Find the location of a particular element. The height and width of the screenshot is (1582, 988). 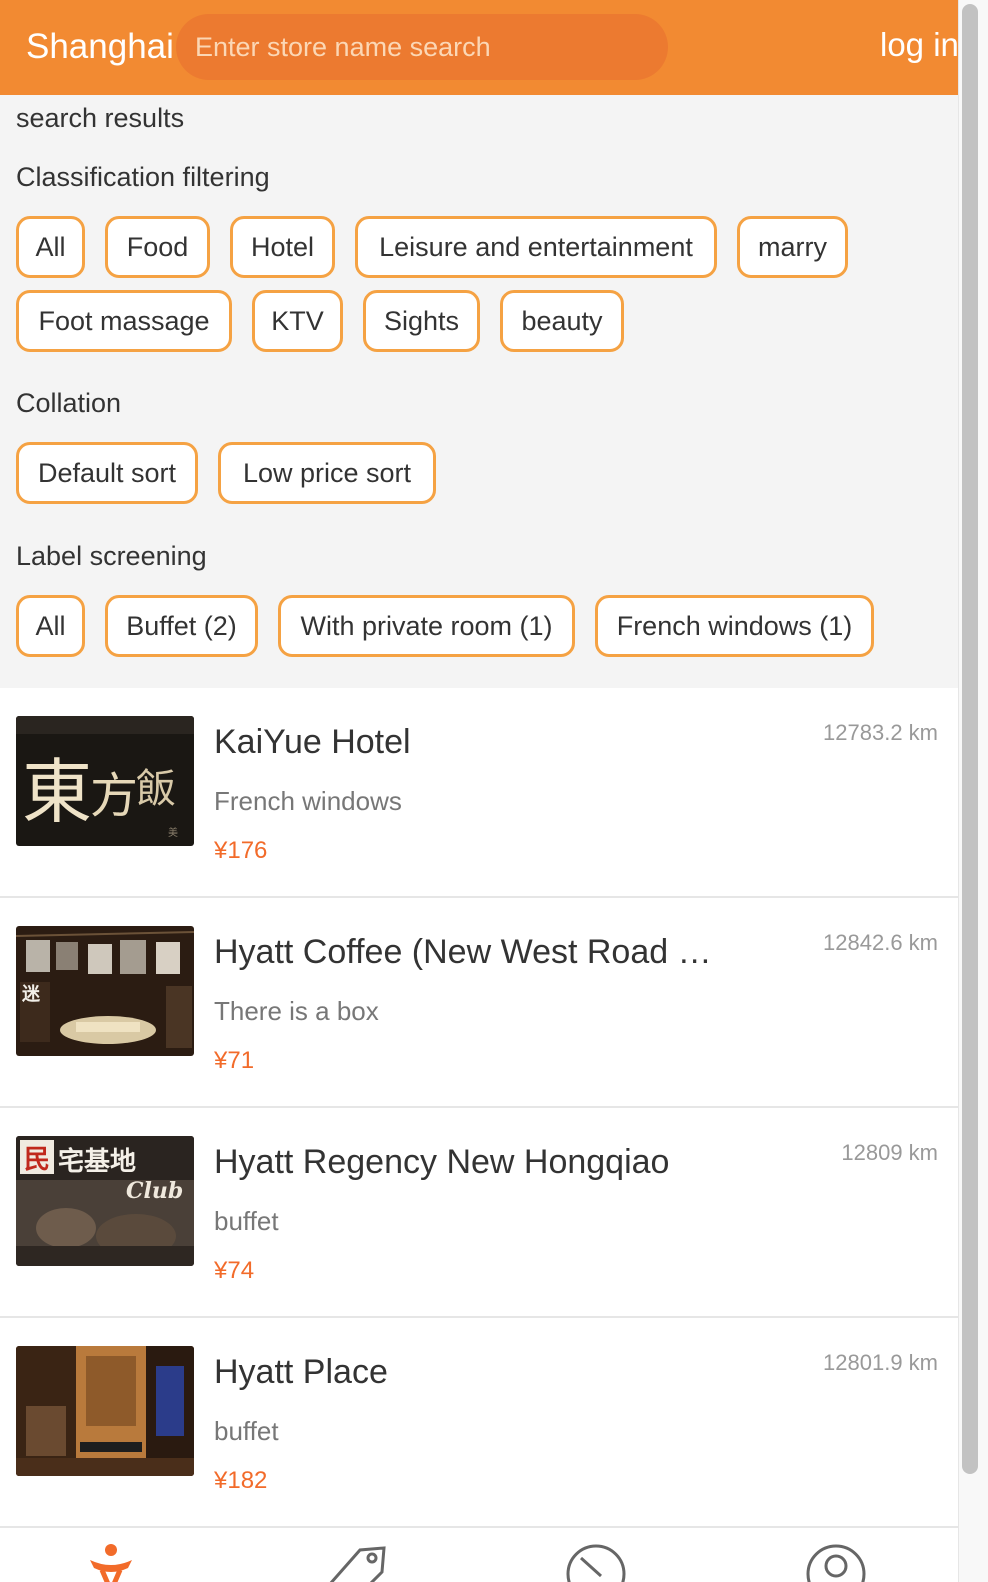

store-distance: 12783.2 km is located at coordinates (880, 732).